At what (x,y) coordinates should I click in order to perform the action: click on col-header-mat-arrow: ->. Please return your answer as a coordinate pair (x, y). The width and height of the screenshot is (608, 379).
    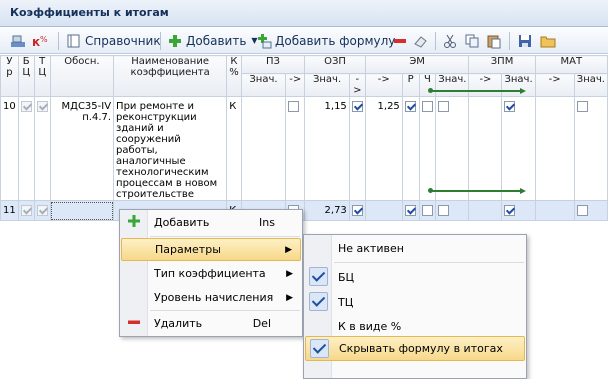
    Looking at the image, I should click on (554, 85).